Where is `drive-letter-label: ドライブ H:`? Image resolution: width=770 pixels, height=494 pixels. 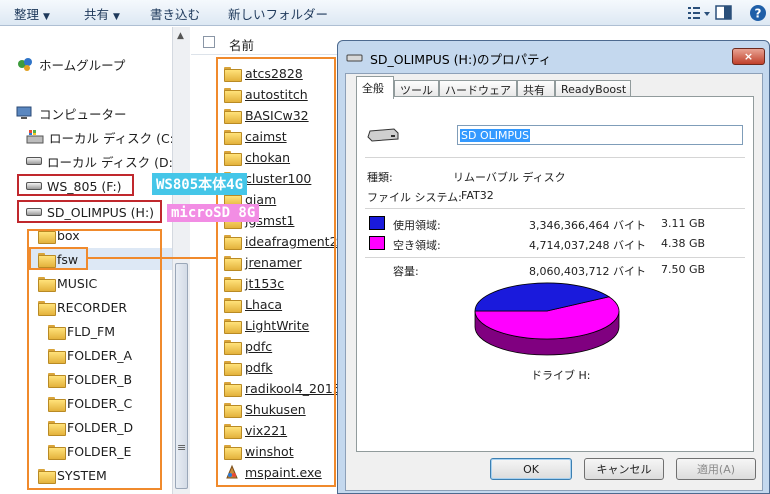
drive-letter-label: ドライブ H: is located at coordinates (561, 375).